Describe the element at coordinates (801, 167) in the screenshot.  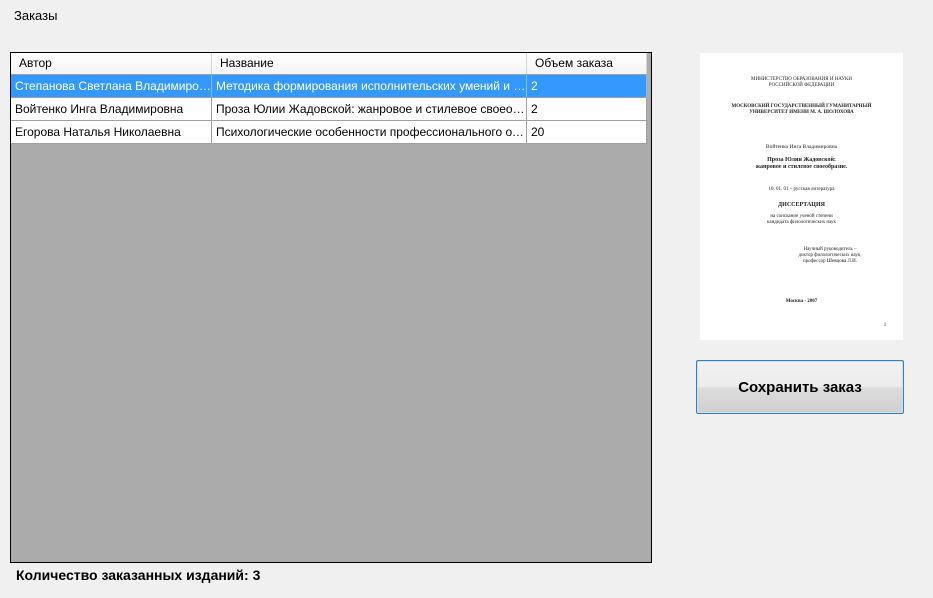
I see `preview-work-title-line2: жанровое и стилевое своеобразие.` at that location.